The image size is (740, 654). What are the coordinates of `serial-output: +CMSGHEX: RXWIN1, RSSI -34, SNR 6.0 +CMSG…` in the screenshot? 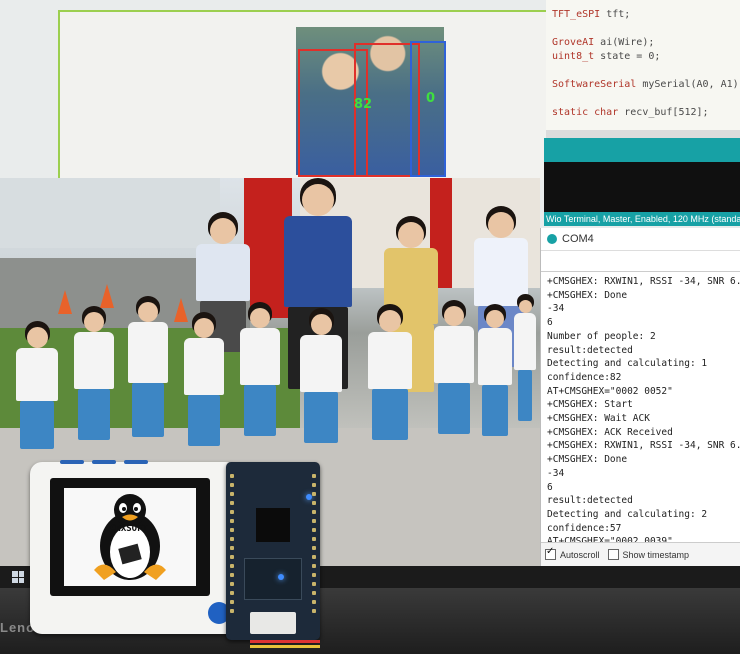 It's located at (640, 410).